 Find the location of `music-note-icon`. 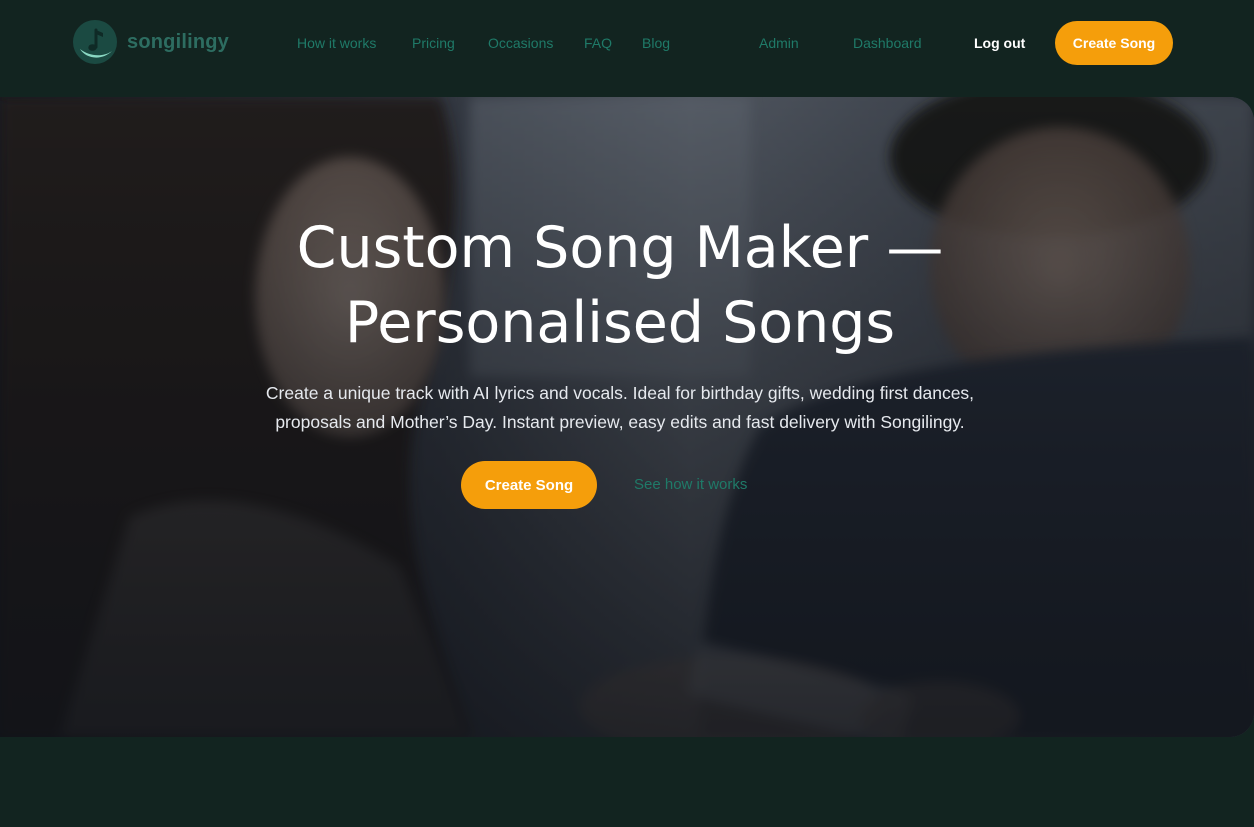

music-note-icon is located at coordinates (95, 42).